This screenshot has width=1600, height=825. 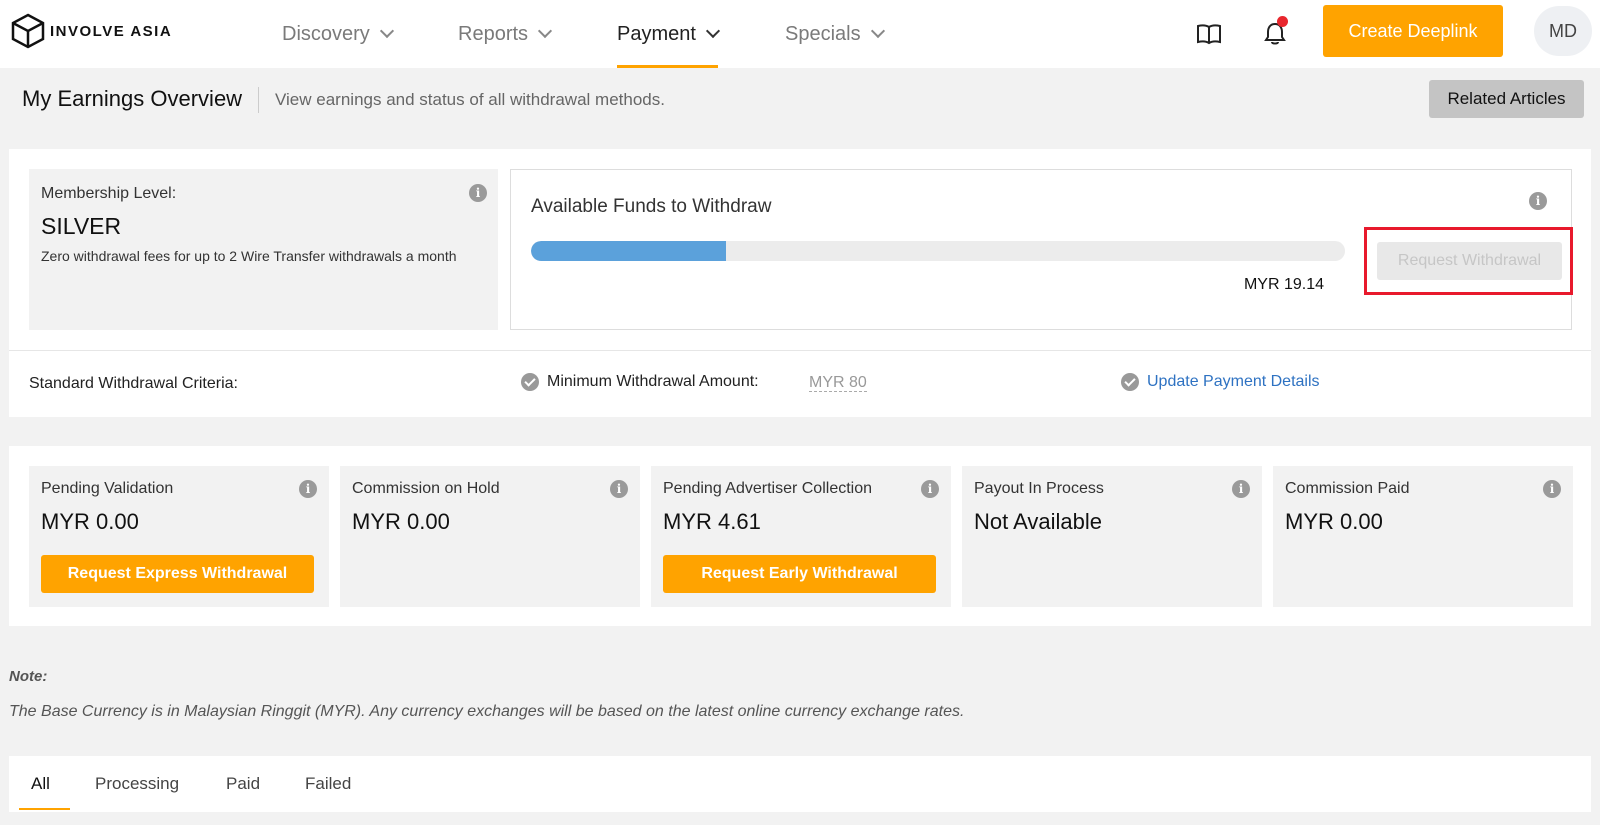 What do you see at coordinates (799, 574) in the screenshot?
I see `request-early-withdrawal-button: Request Early Withdrawal` at bounding box center [799, 574].